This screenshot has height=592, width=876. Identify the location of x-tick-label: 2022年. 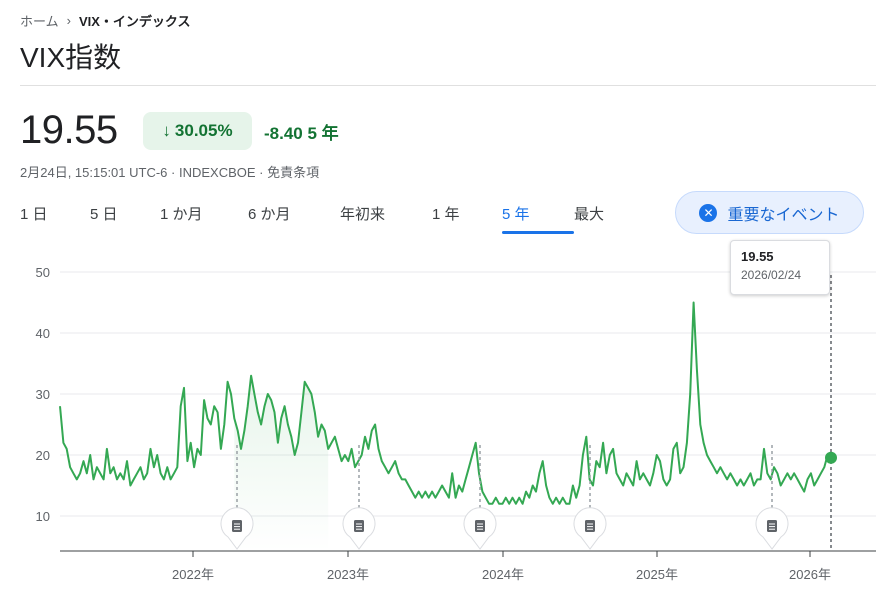
(193, 574).